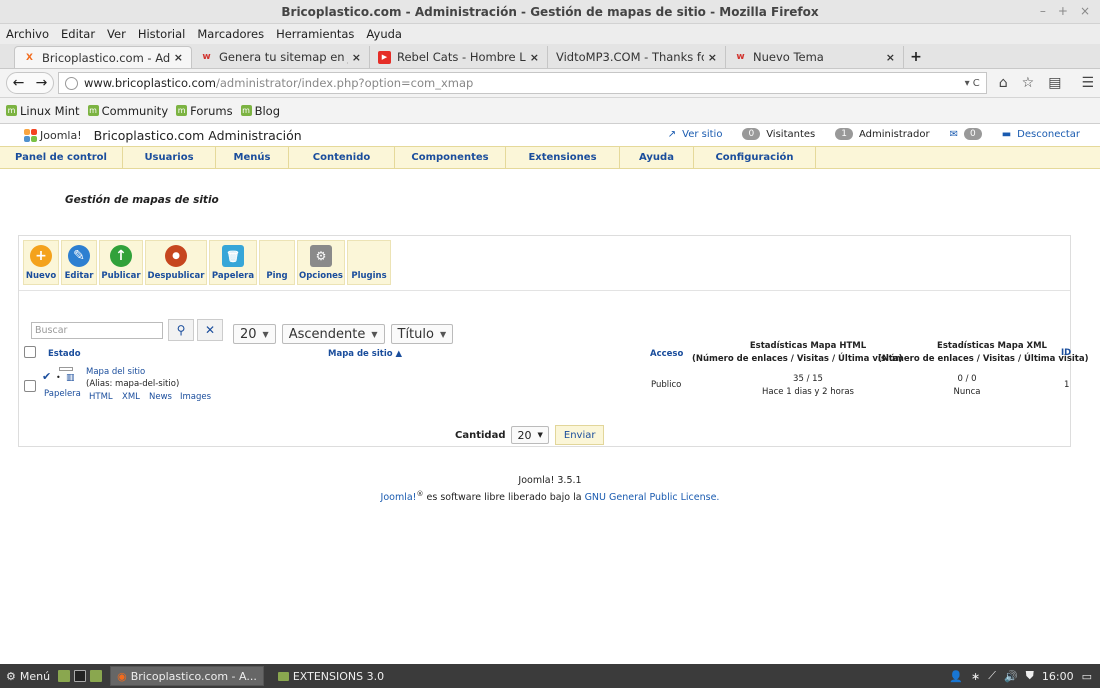  I want to click on menu-ver: Ver, so click(116, 34).